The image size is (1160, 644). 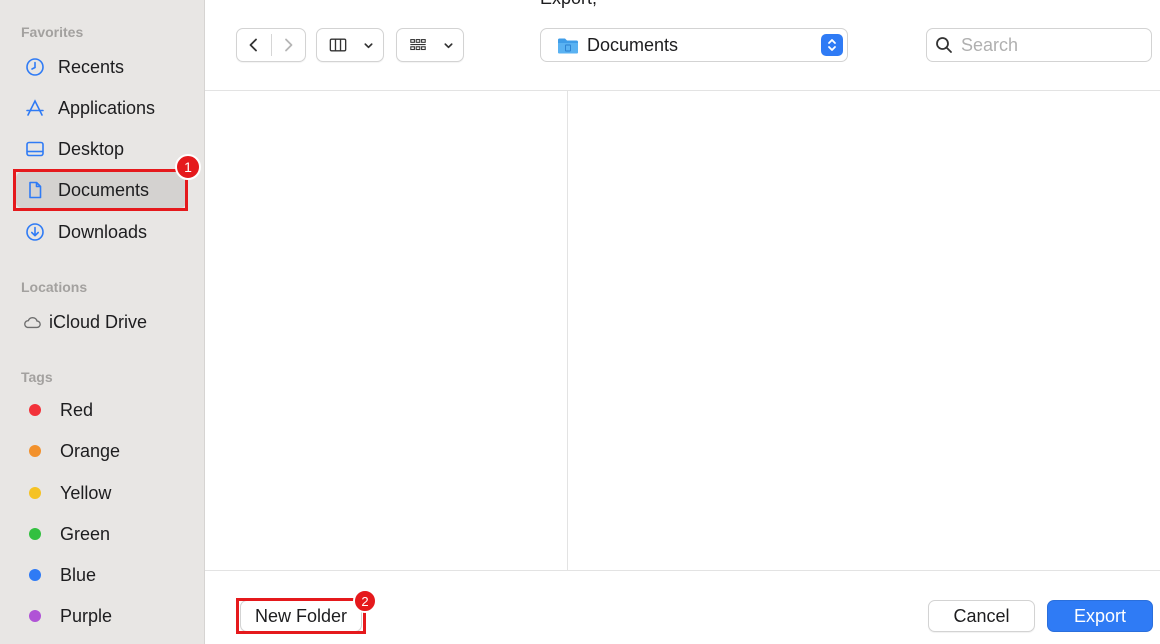 What do you see at coordinates (188, 167) in the screenshot?
I see `annotation-badge-1: 1` at bounding box center [188, 167].